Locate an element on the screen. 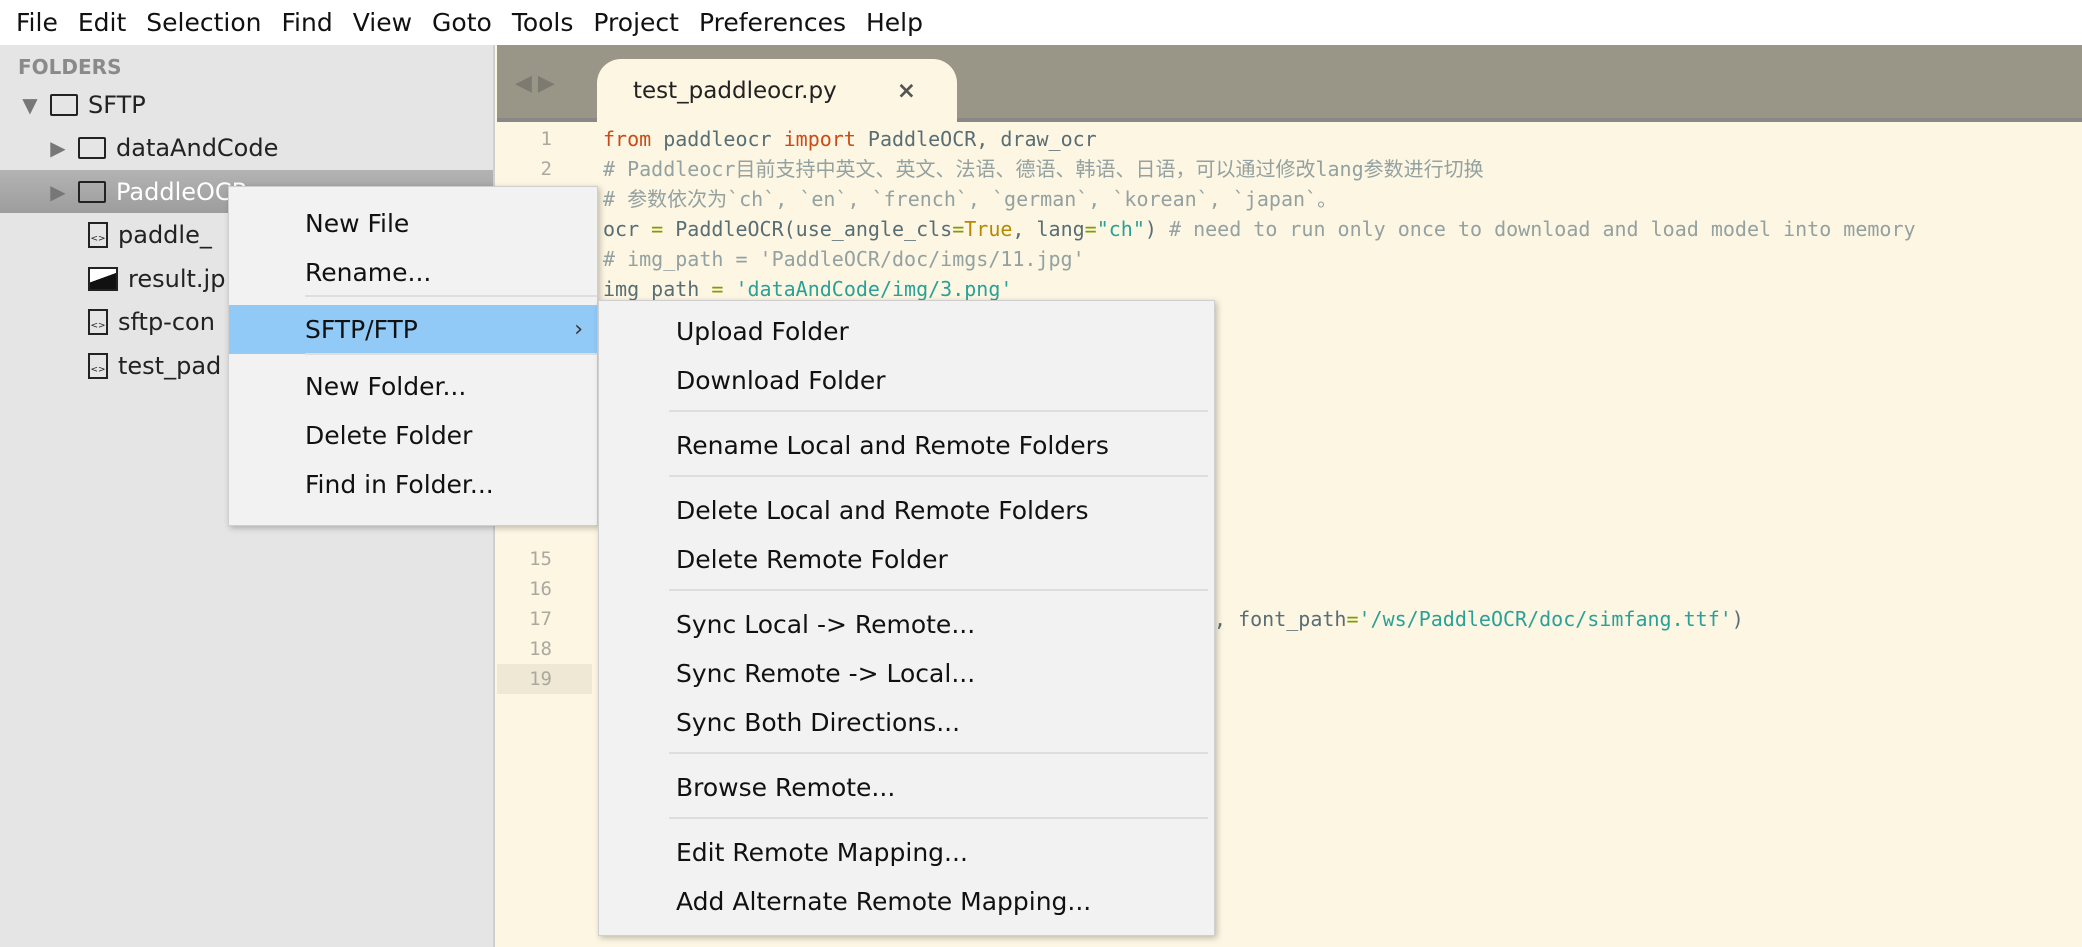  code-token: '/ws/PaddleOCR/doc/simfang.ttf' is located at coordinates (1545, 619).